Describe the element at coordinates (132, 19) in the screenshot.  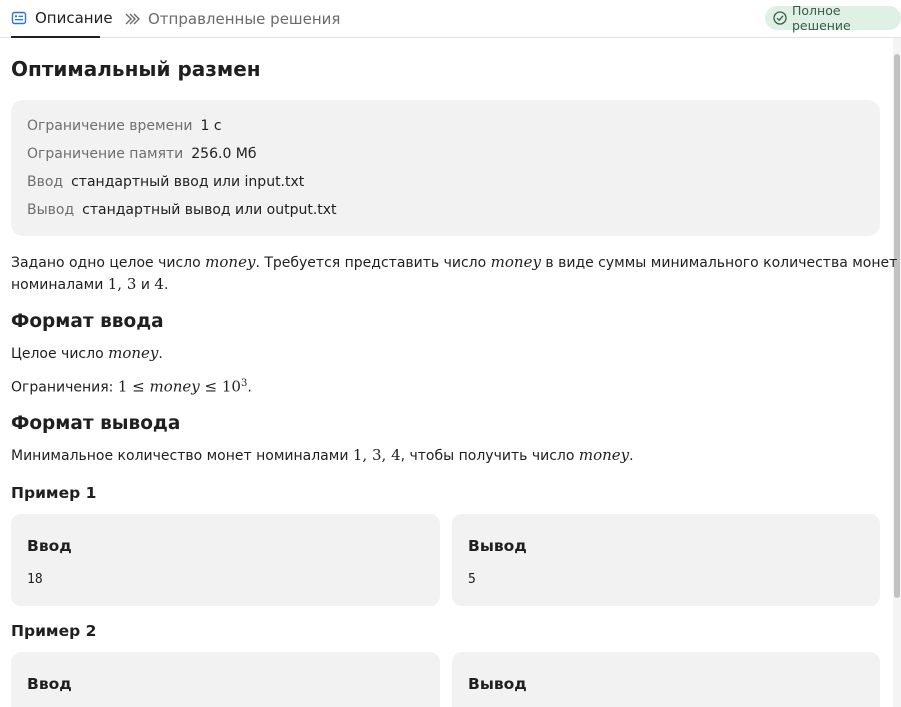
I see `double-chevron-right-icon` at that location.